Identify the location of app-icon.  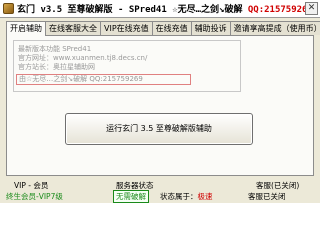
(8, 8).